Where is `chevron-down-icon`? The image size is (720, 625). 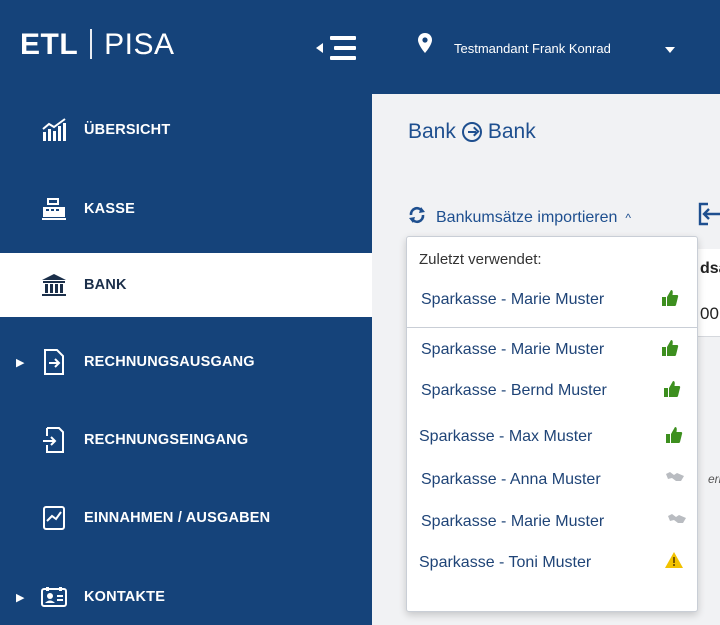
chevron-down-icon is located at coordinates (670, 50).